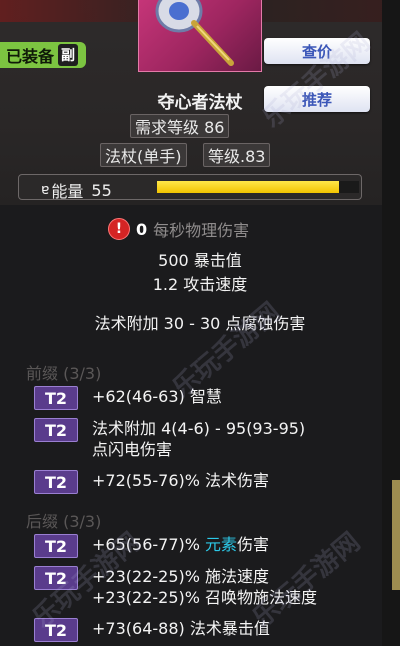  Describe the element at coordinates (200, 284) in the screenshot. I see `attack-speed: 1.2 攻击速度` at that location.